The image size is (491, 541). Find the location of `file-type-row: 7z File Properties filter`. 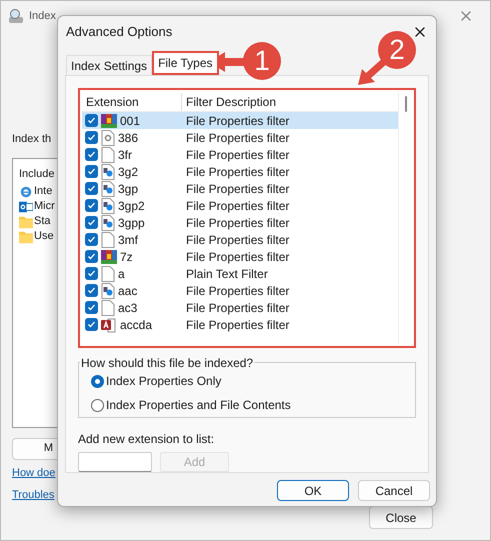

file-type-row: 7z File Properties filter is located at coordinates (240, 256).